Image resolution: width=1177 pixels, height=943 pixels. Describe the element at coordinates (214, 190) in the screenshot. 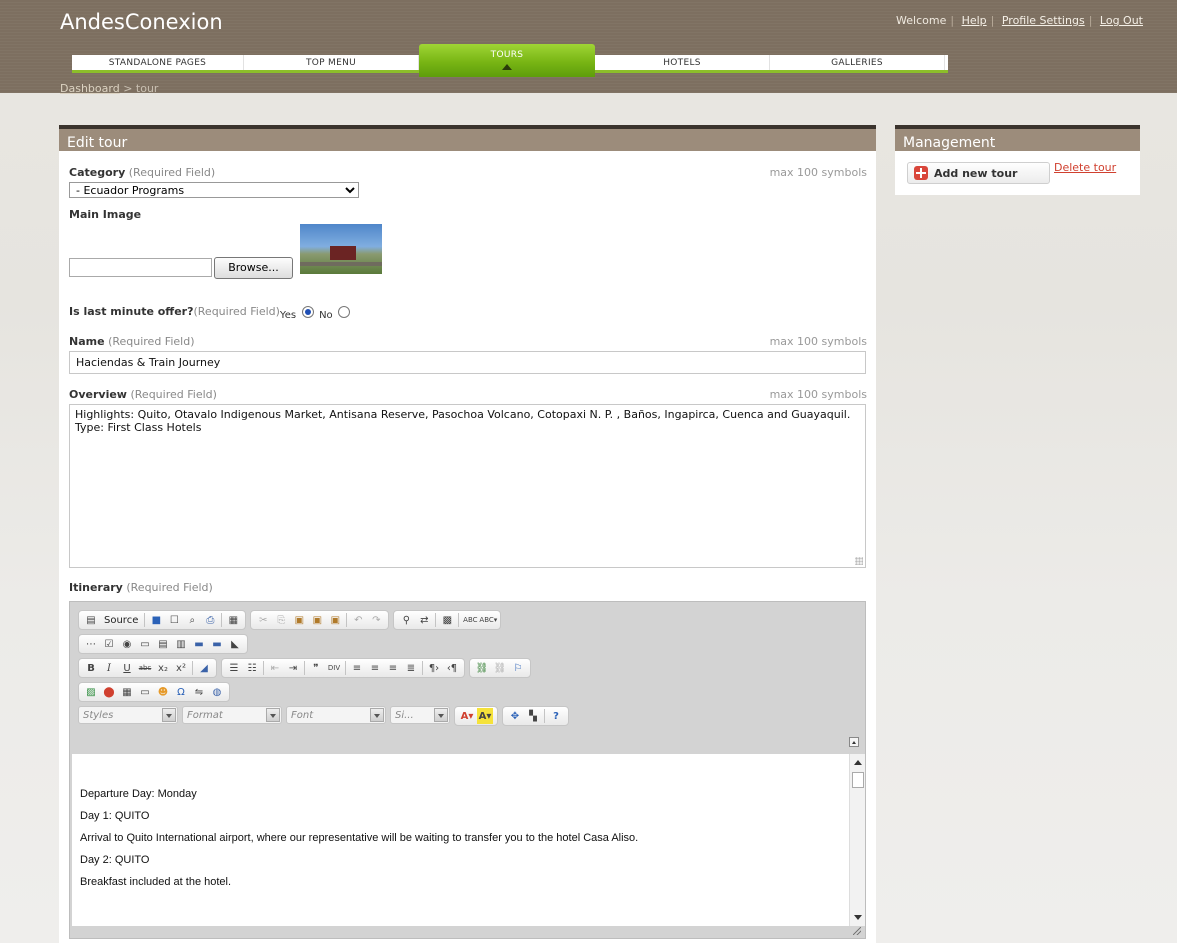

I see `category-select: - Ecuador Programs` at that location.